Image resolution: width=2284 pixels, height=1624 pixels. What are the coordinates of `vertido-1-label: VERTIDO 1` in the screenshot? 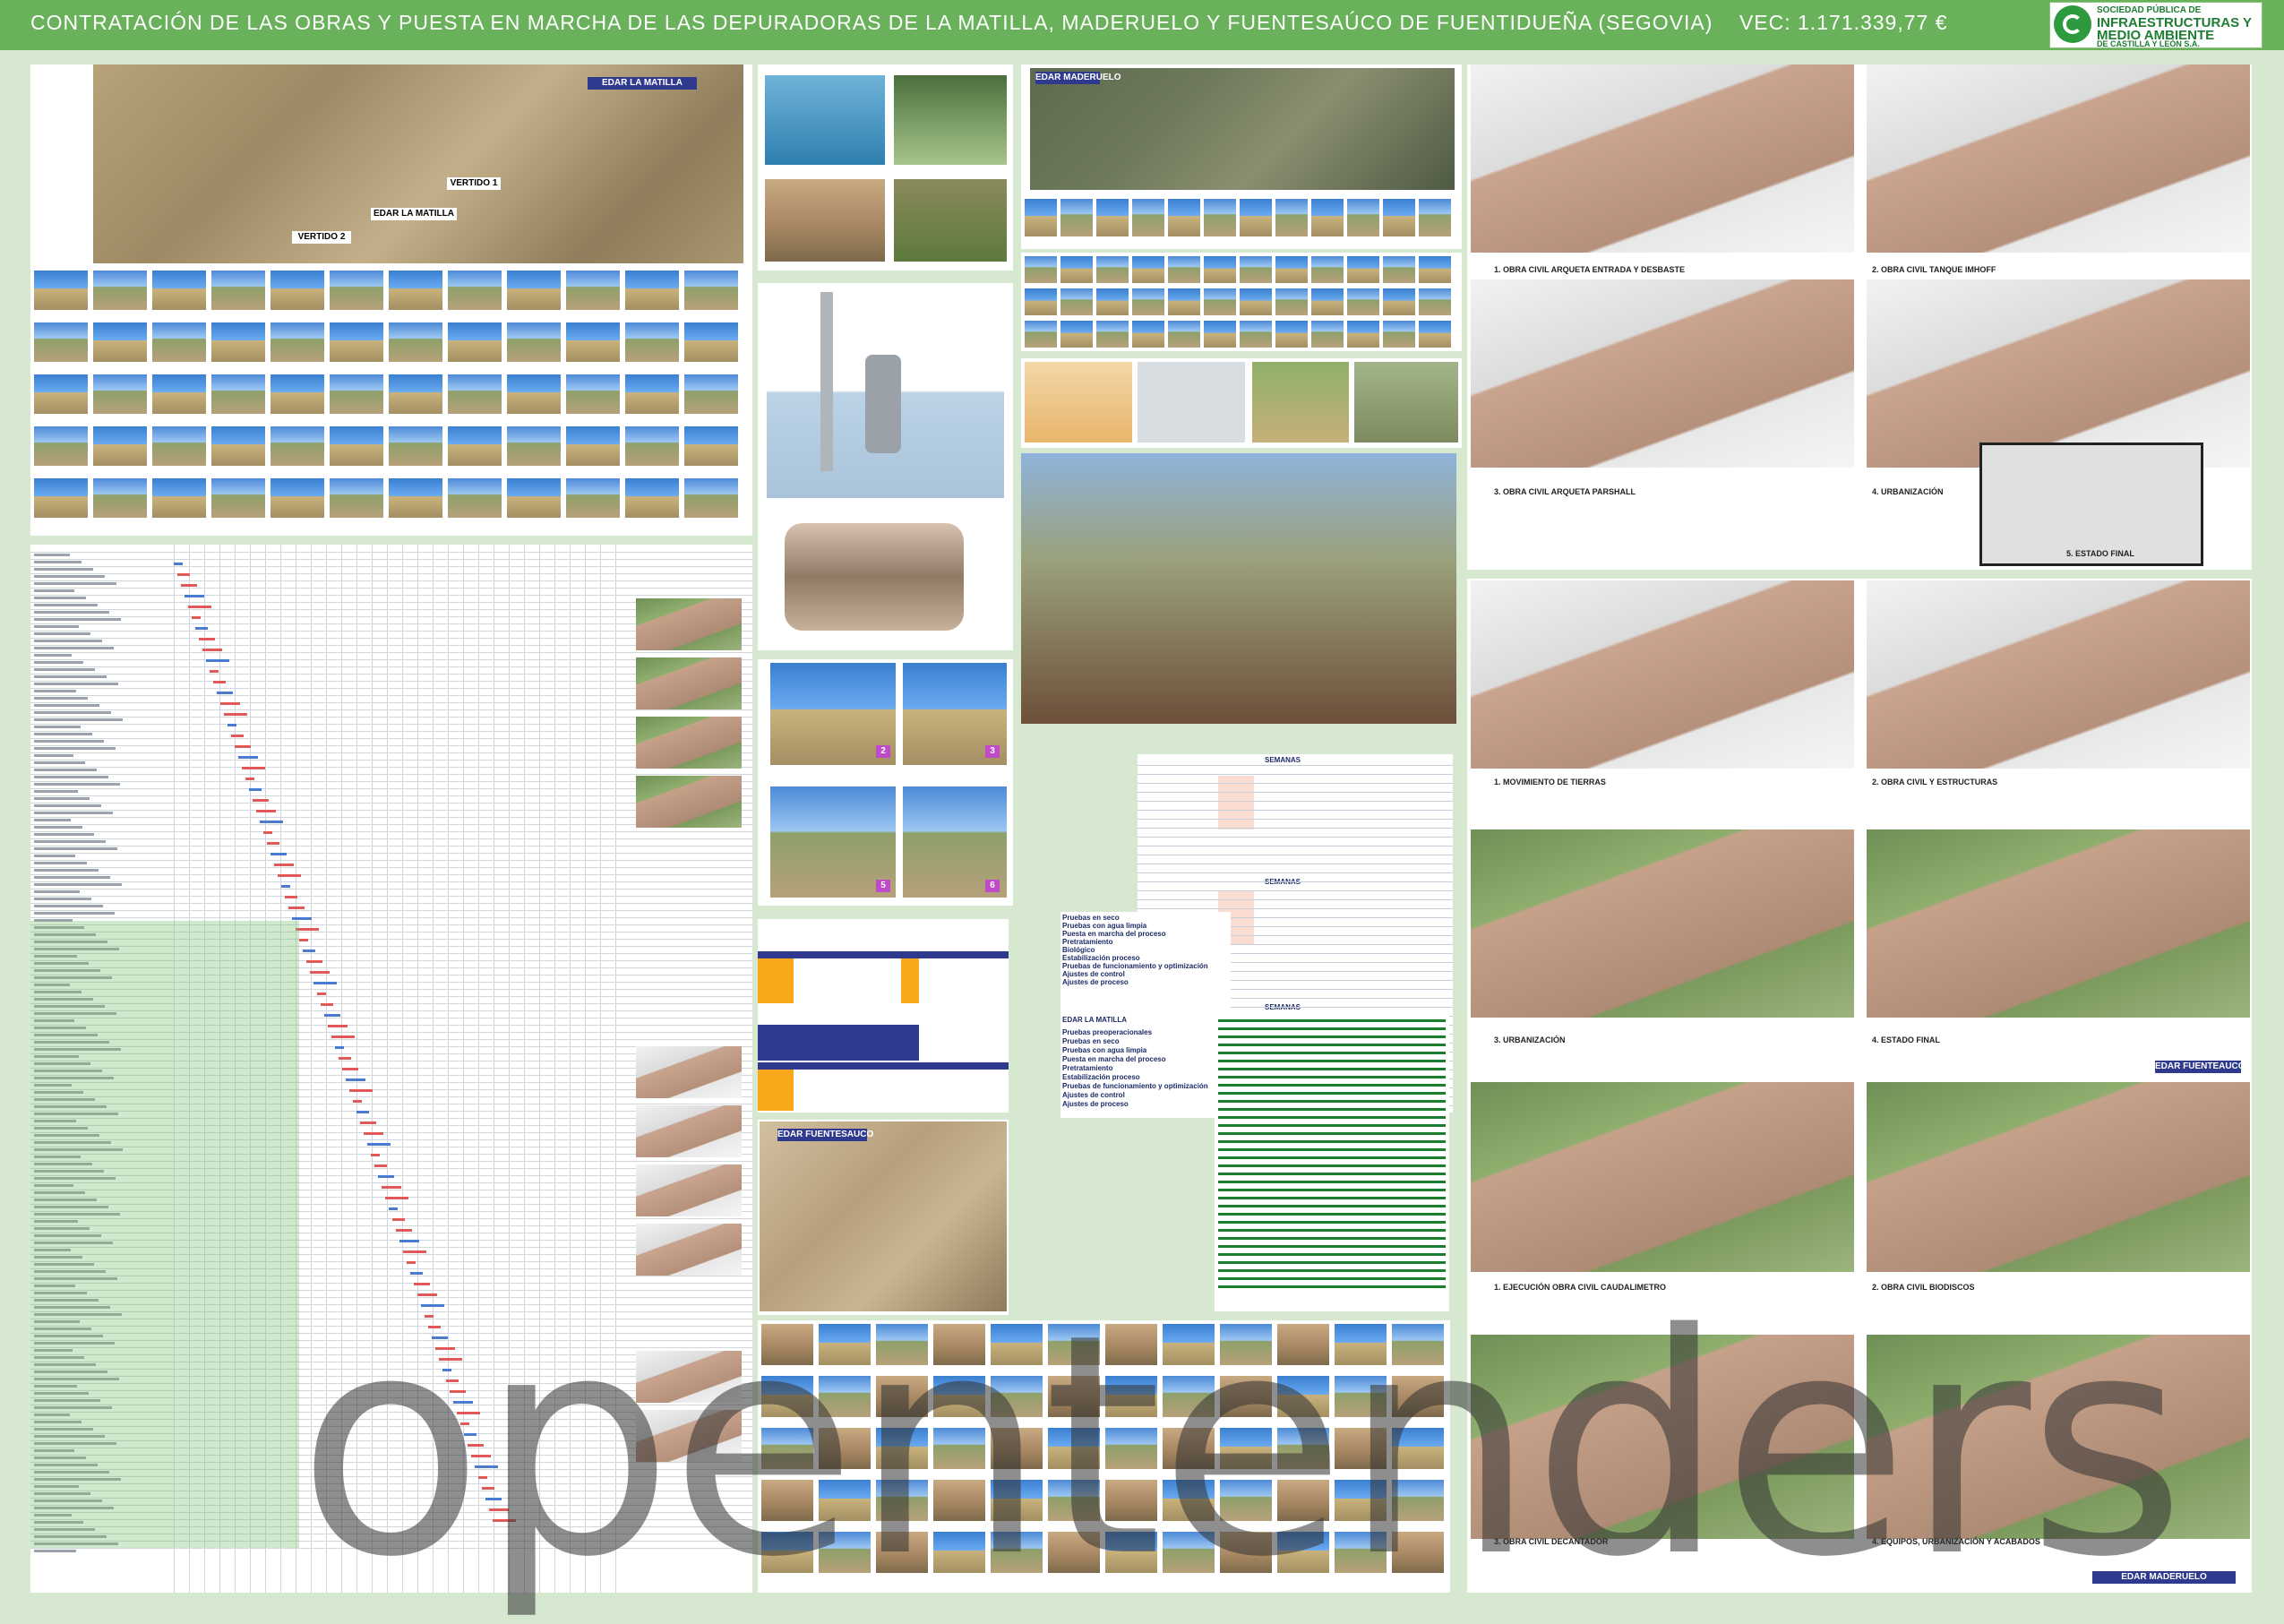 It's located at (474, 183).